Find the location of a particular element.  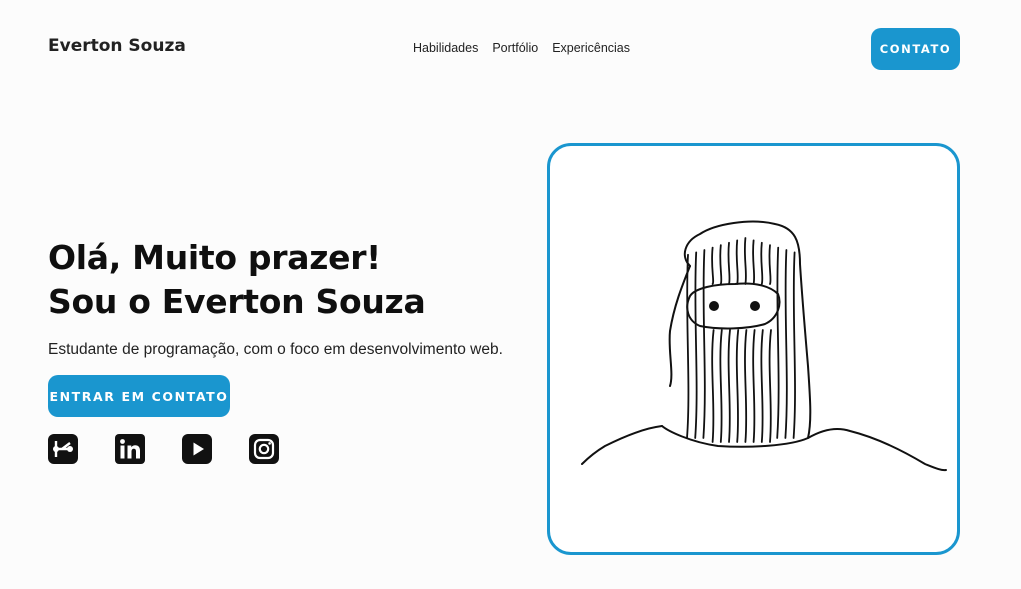

hero-title-line-1: Olá, Muito prazer! is located at coordinates (214, 257).